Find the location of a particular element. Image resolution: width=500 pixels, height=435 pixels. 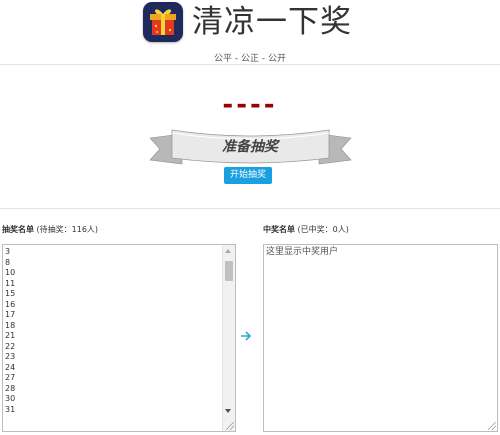

pending-list-label: 抽奖名单 (待抽奖：116人) is located at coordinates (50, 229).